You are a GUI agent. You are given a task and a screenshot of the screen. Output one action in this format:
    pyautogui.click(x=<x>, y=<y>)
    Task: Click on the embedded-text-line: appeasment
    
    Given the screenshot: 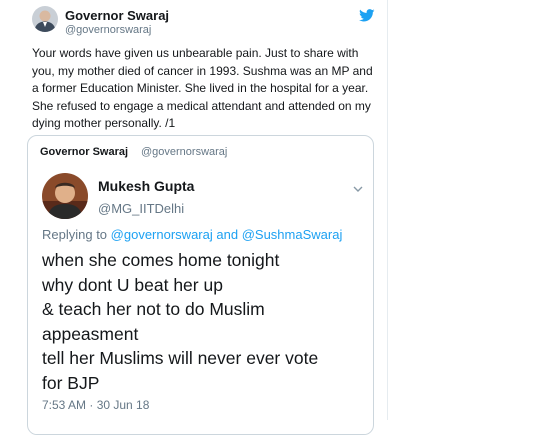 What is the action you would take?
    pyautogui.click(x=90, y=333)
    